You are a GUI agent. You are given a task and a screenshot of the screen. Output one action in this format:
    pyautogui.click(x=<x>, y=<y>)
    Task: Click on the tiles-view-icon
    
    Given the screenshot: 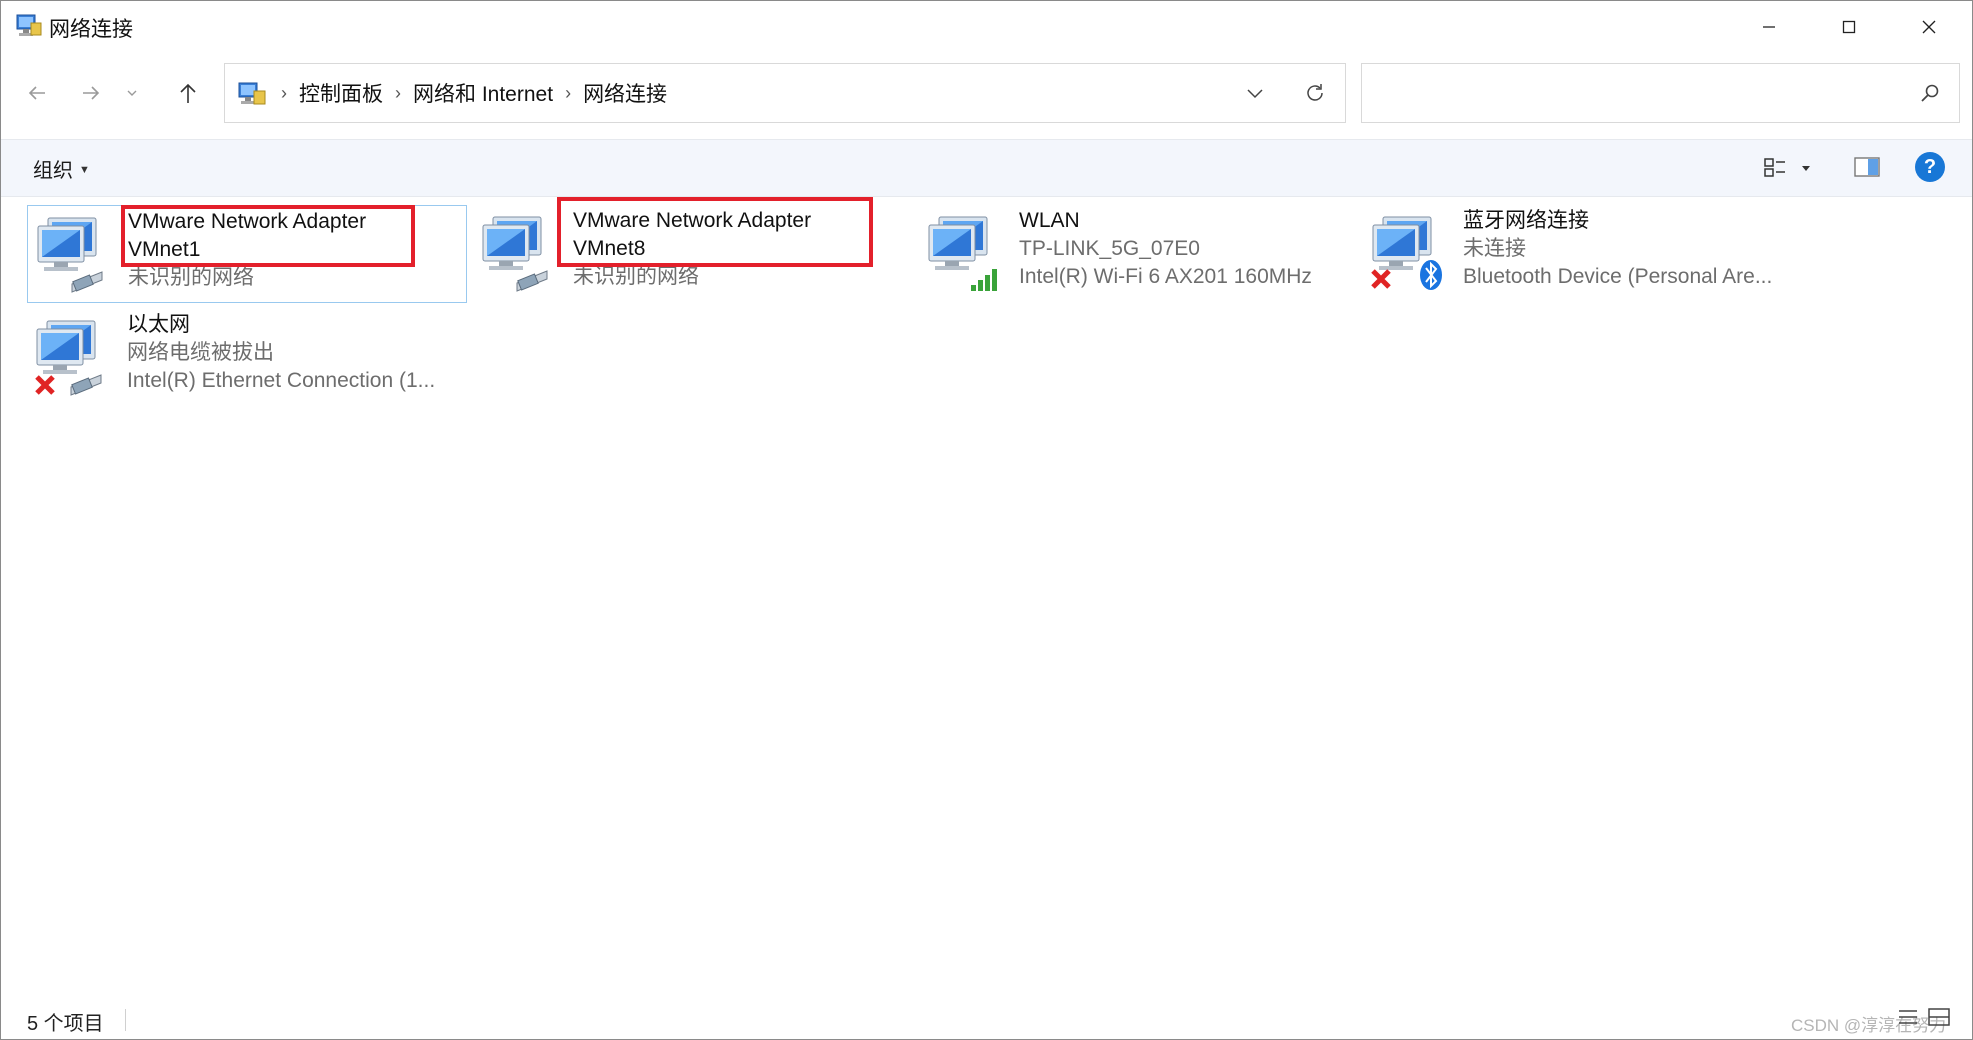 What is the action you would take?
    pyautogui.click(x=1939, y=1017)
    